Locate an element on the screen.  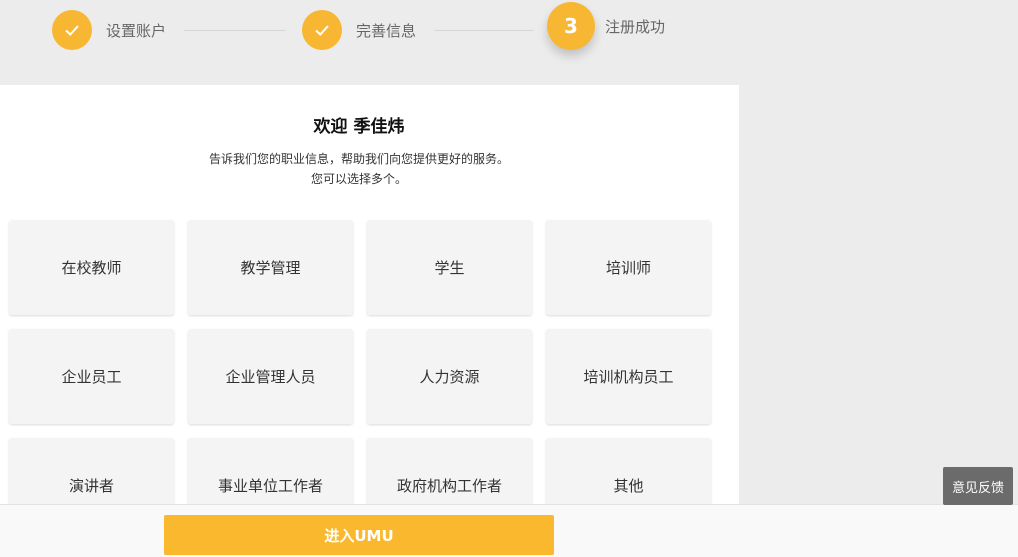
step-2: 完善信息 is located at coordinates (359, 30).